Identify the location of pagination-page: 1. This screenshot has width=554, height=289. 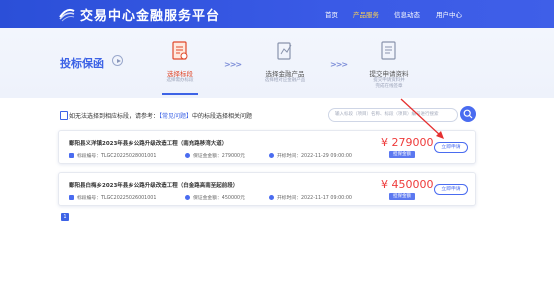
(65, 217).